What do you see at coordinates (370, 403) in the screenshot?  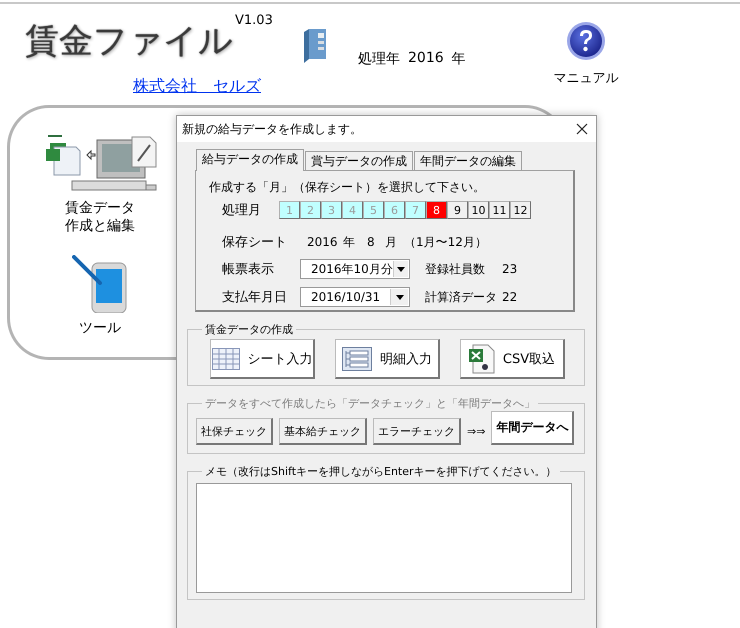 I see `group-legend: データをすべて作成したら「データチェック」と「年間データへ」` at bounding box center [370, 403].